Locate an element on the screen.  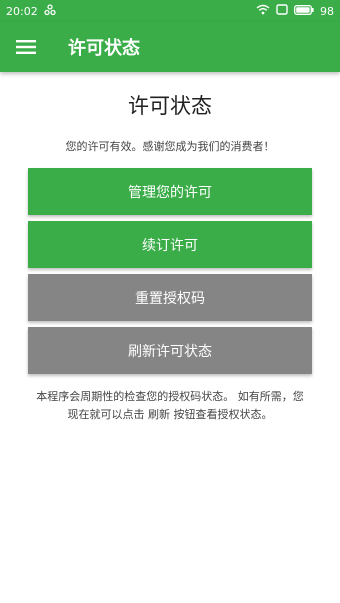
status-bar: 20:02 98 is located at coordinates (170, 11).